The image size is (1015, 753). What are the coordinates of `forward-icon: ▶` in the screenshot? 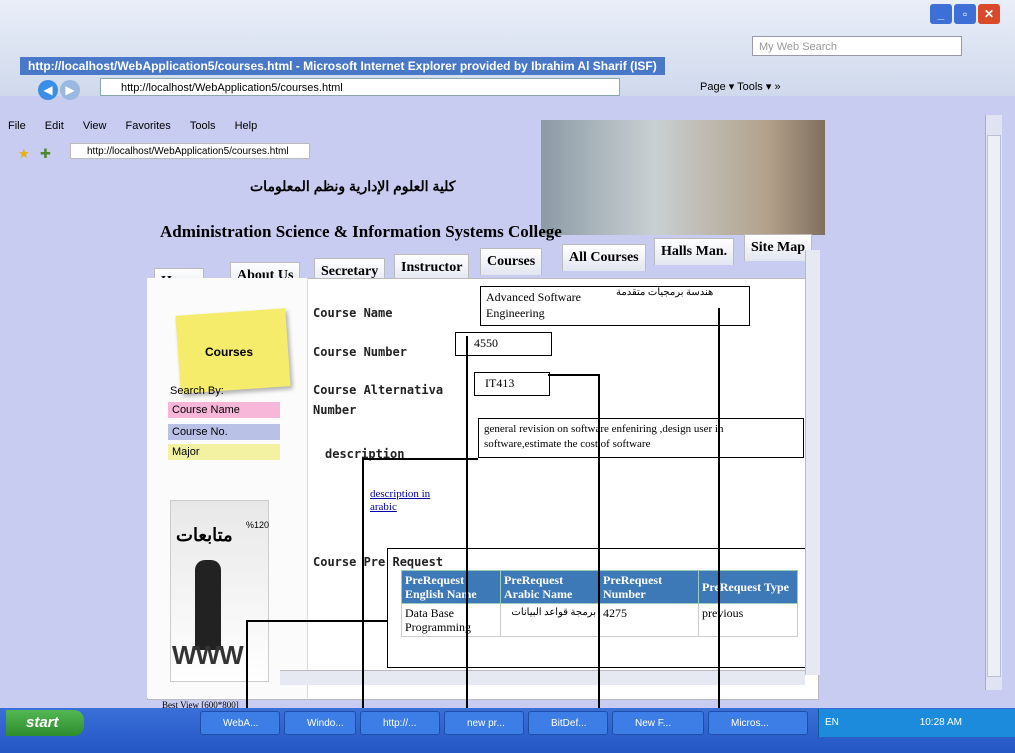 It's located at (70, 90).